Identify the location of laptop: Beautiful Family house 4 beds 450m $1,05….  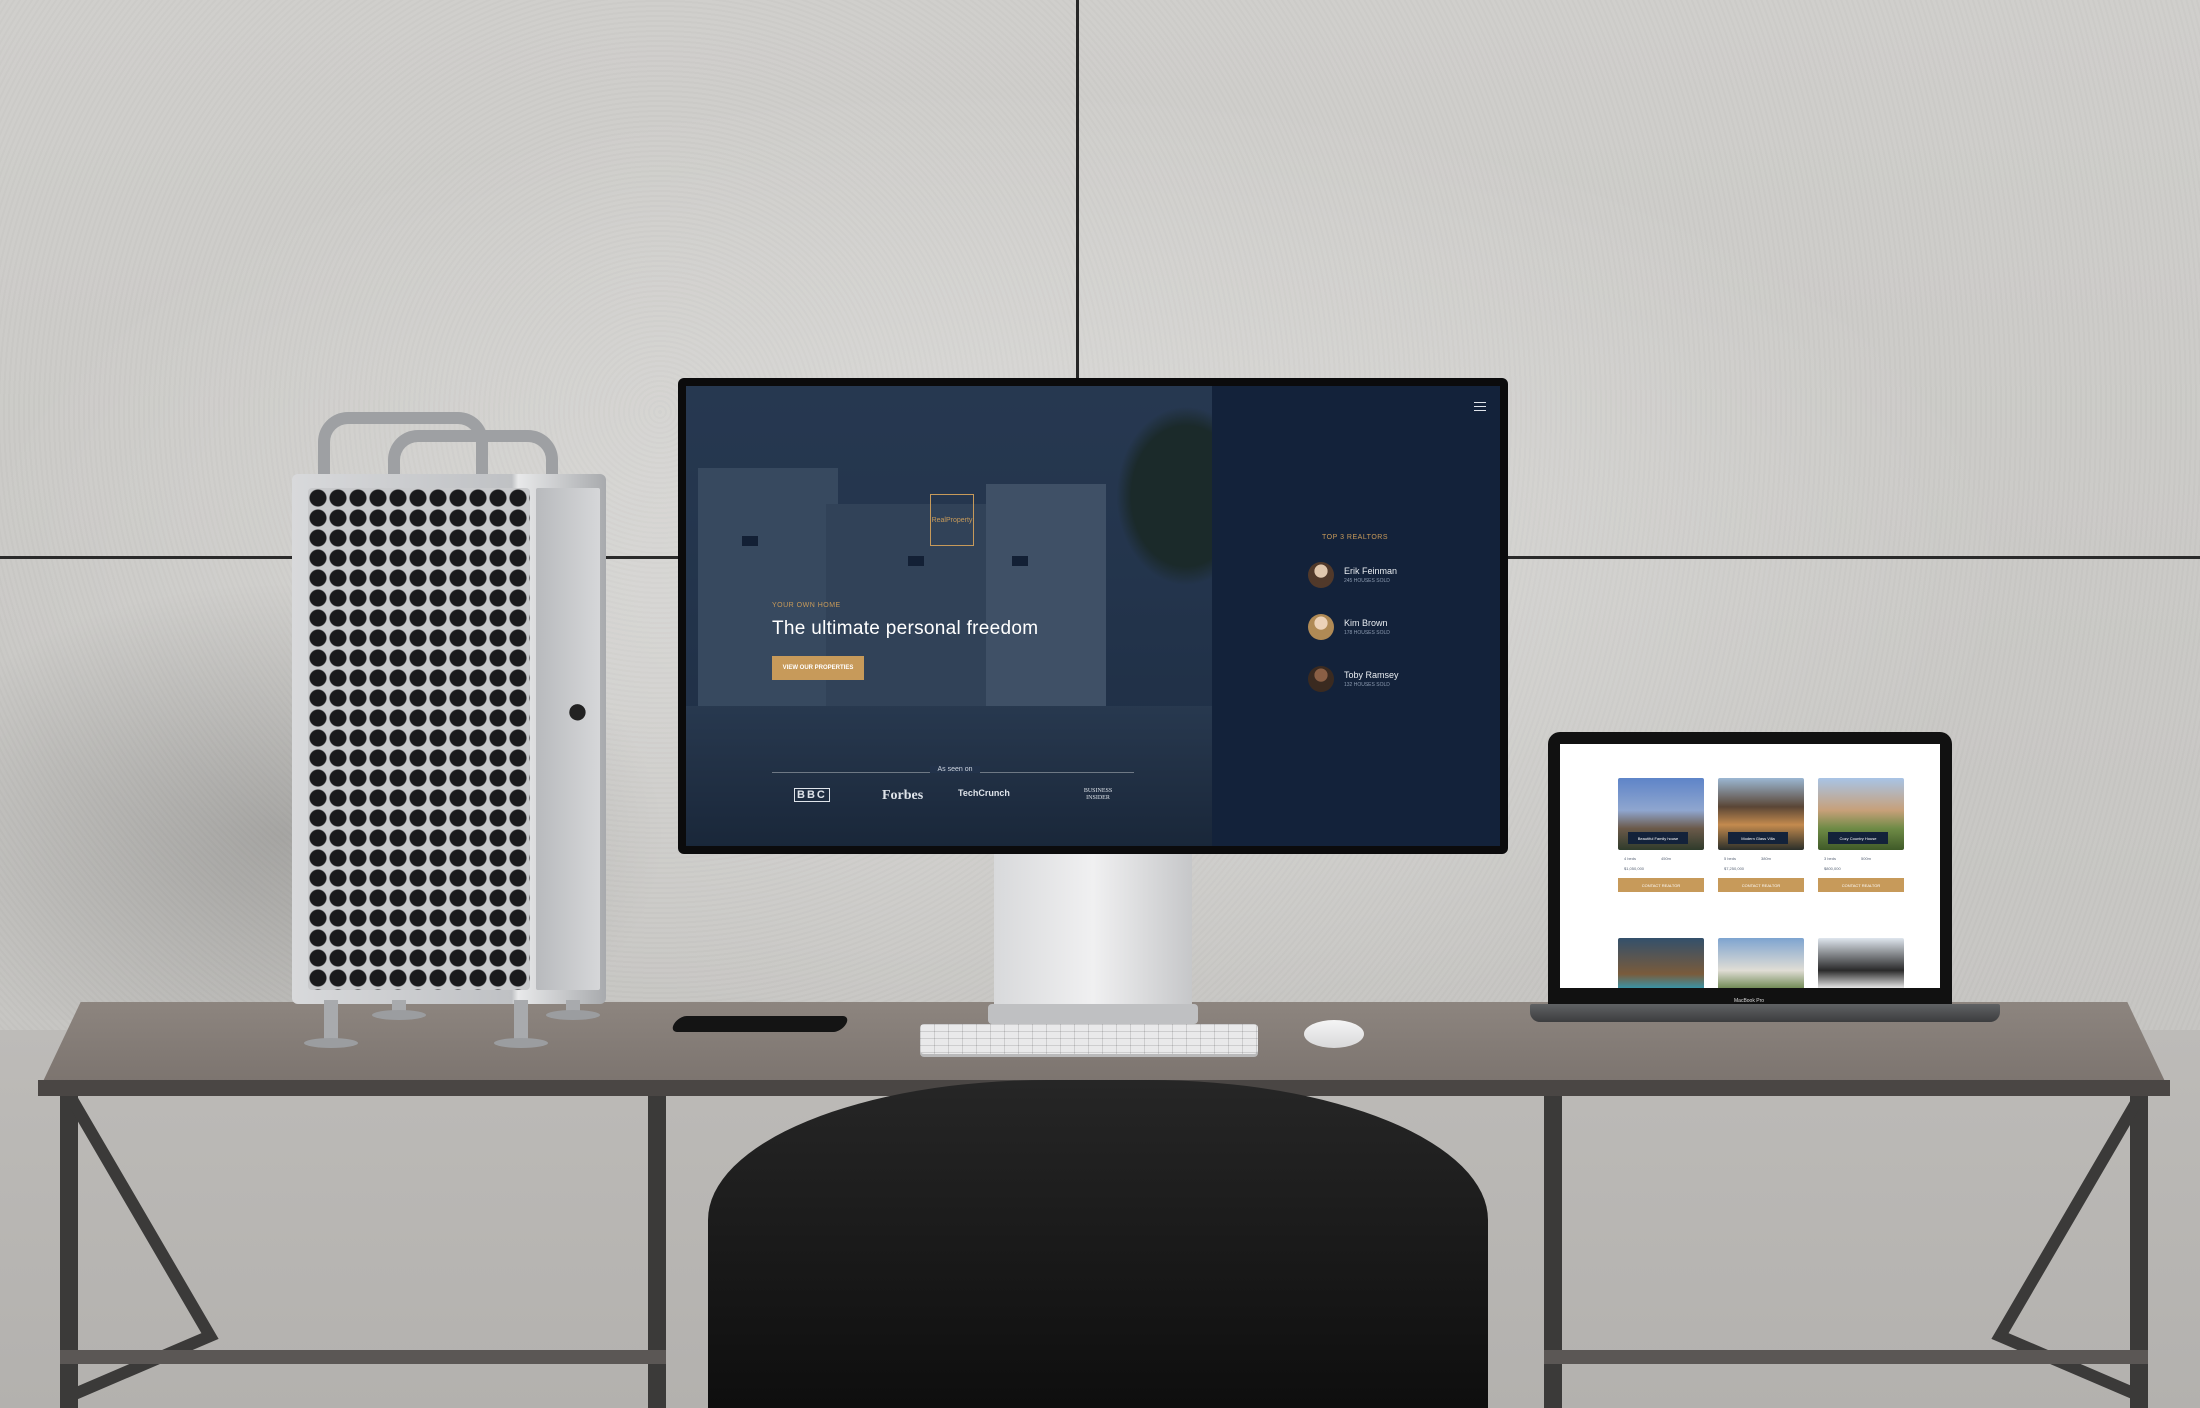
(1750, 868).